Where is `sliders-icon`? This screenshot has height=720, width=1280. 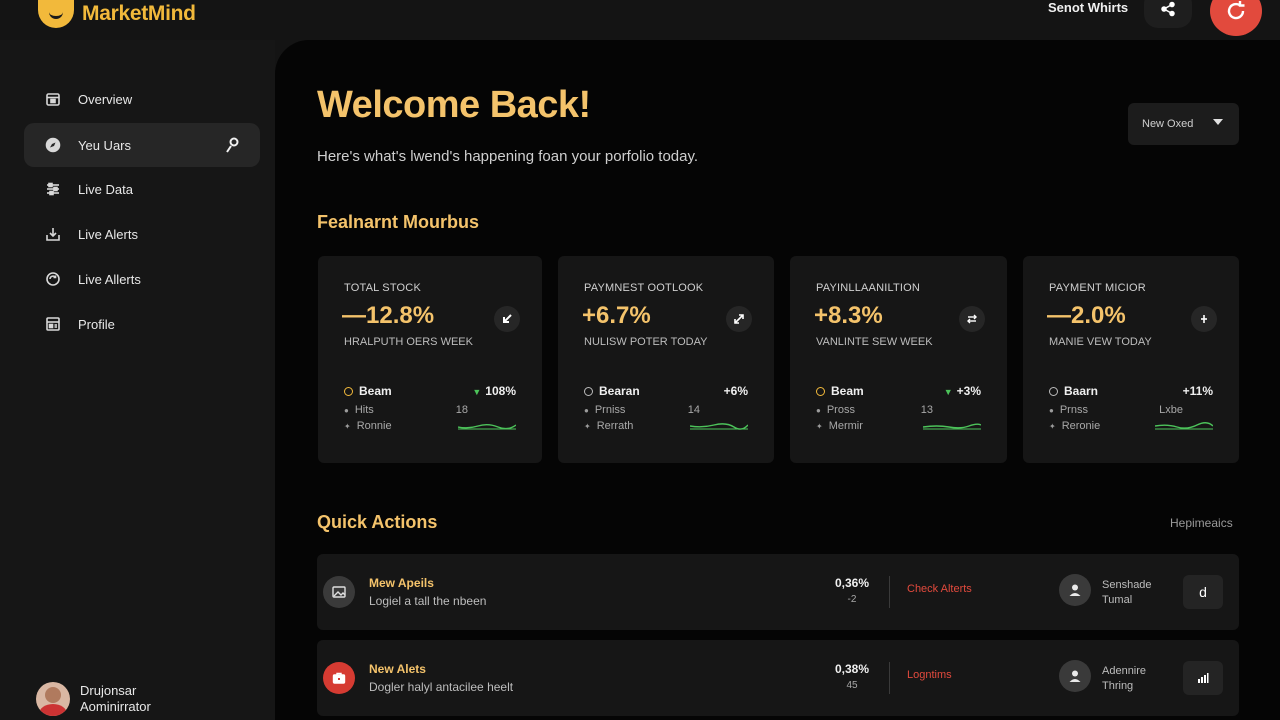 sliders-icon is located at coordinates (53, 189).